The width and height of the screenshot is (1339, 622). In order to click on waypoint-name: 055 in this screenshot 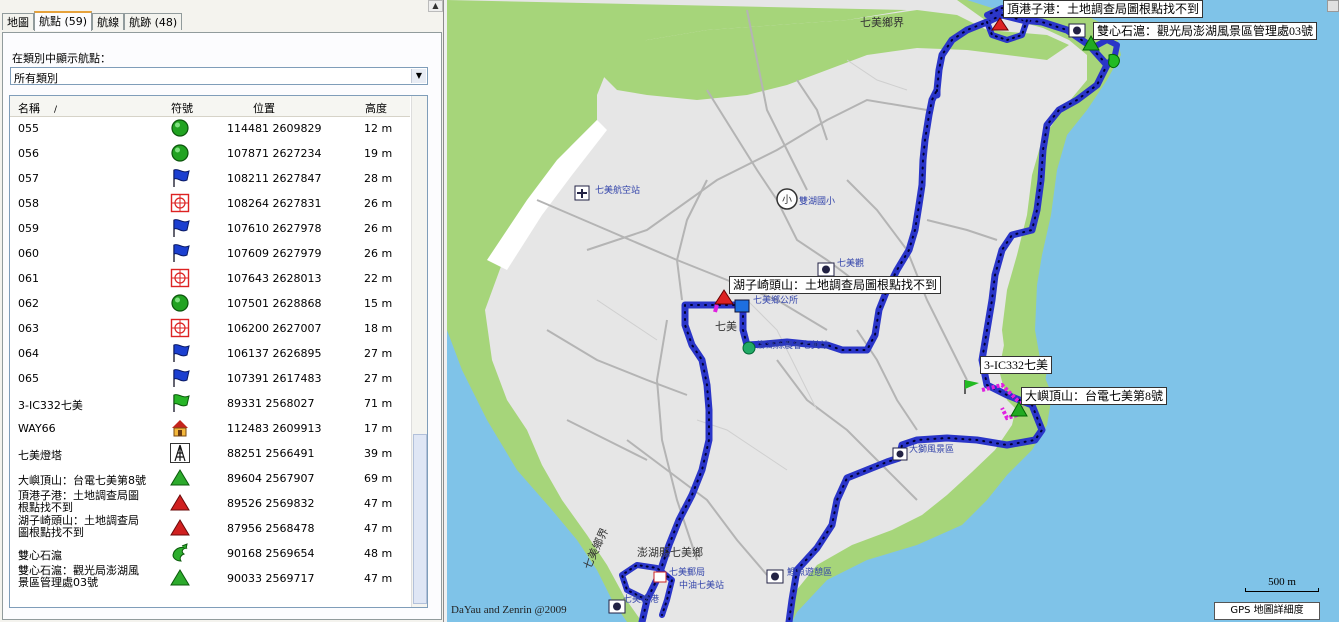, I will do `click(28, 128)`.